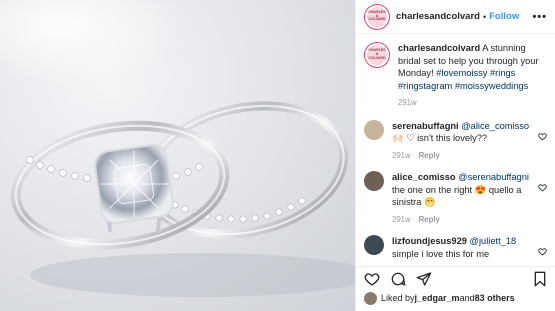 The image size is (555, 311). Describe the element at coordinates (429, 241) in the screenshot. I see `comment-username: lizfoundjesus929` at that location.